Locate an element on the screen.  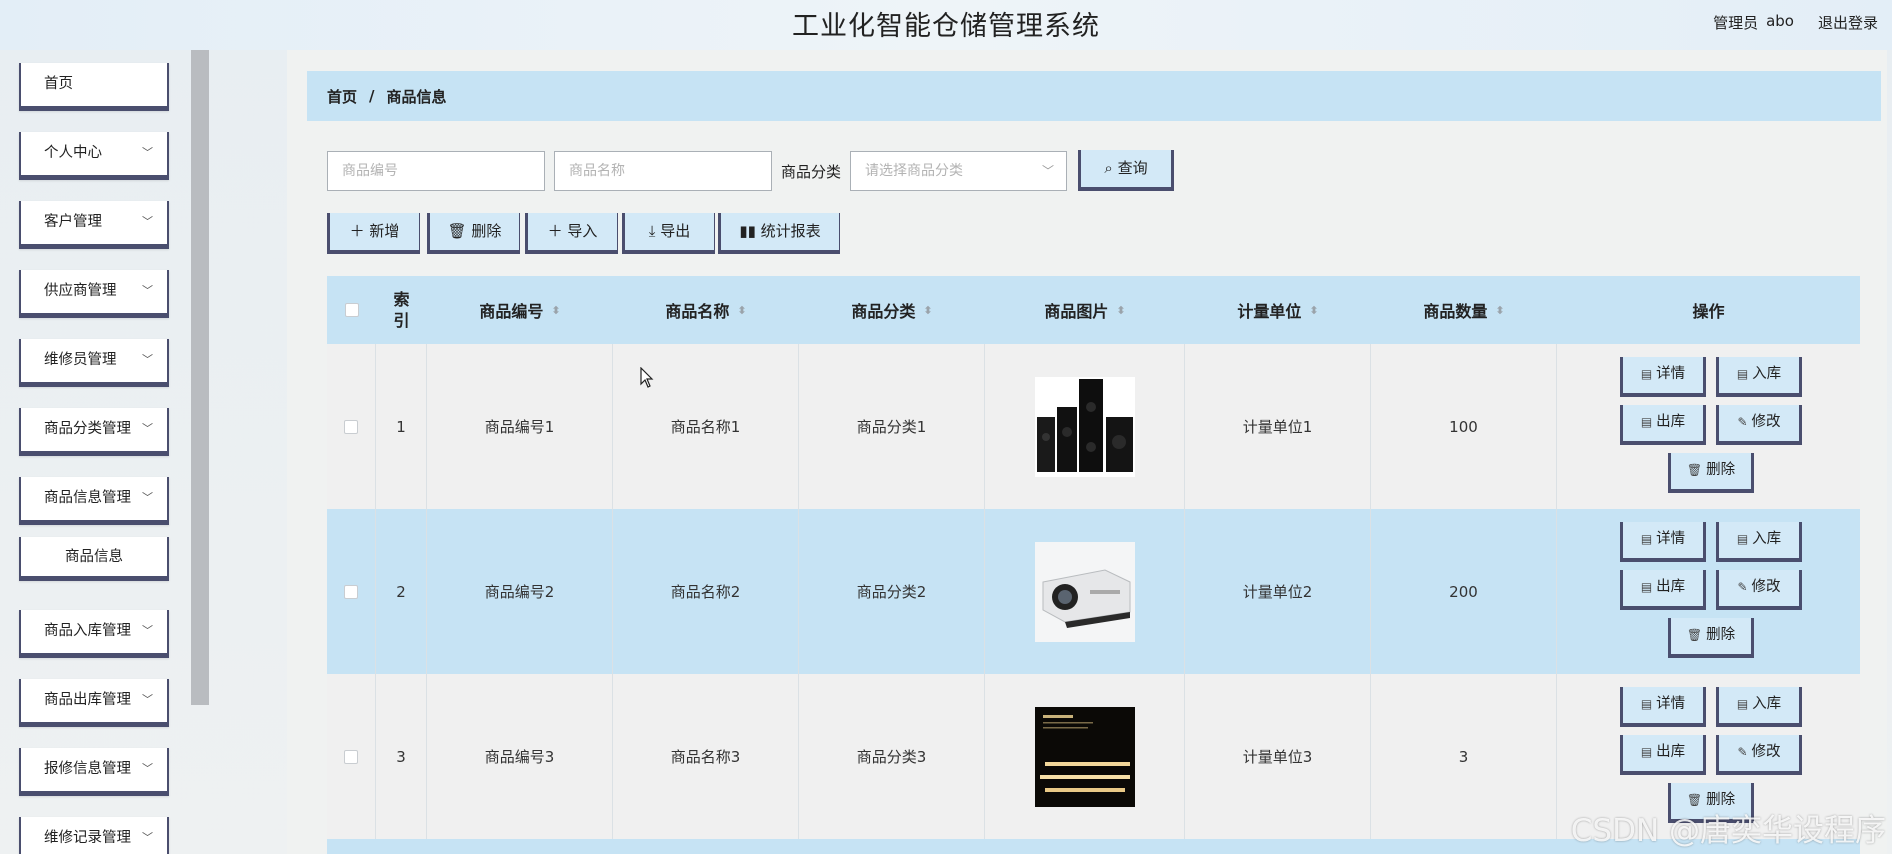
add-button: ＋ 新增 is located at coordinates (373, 233).